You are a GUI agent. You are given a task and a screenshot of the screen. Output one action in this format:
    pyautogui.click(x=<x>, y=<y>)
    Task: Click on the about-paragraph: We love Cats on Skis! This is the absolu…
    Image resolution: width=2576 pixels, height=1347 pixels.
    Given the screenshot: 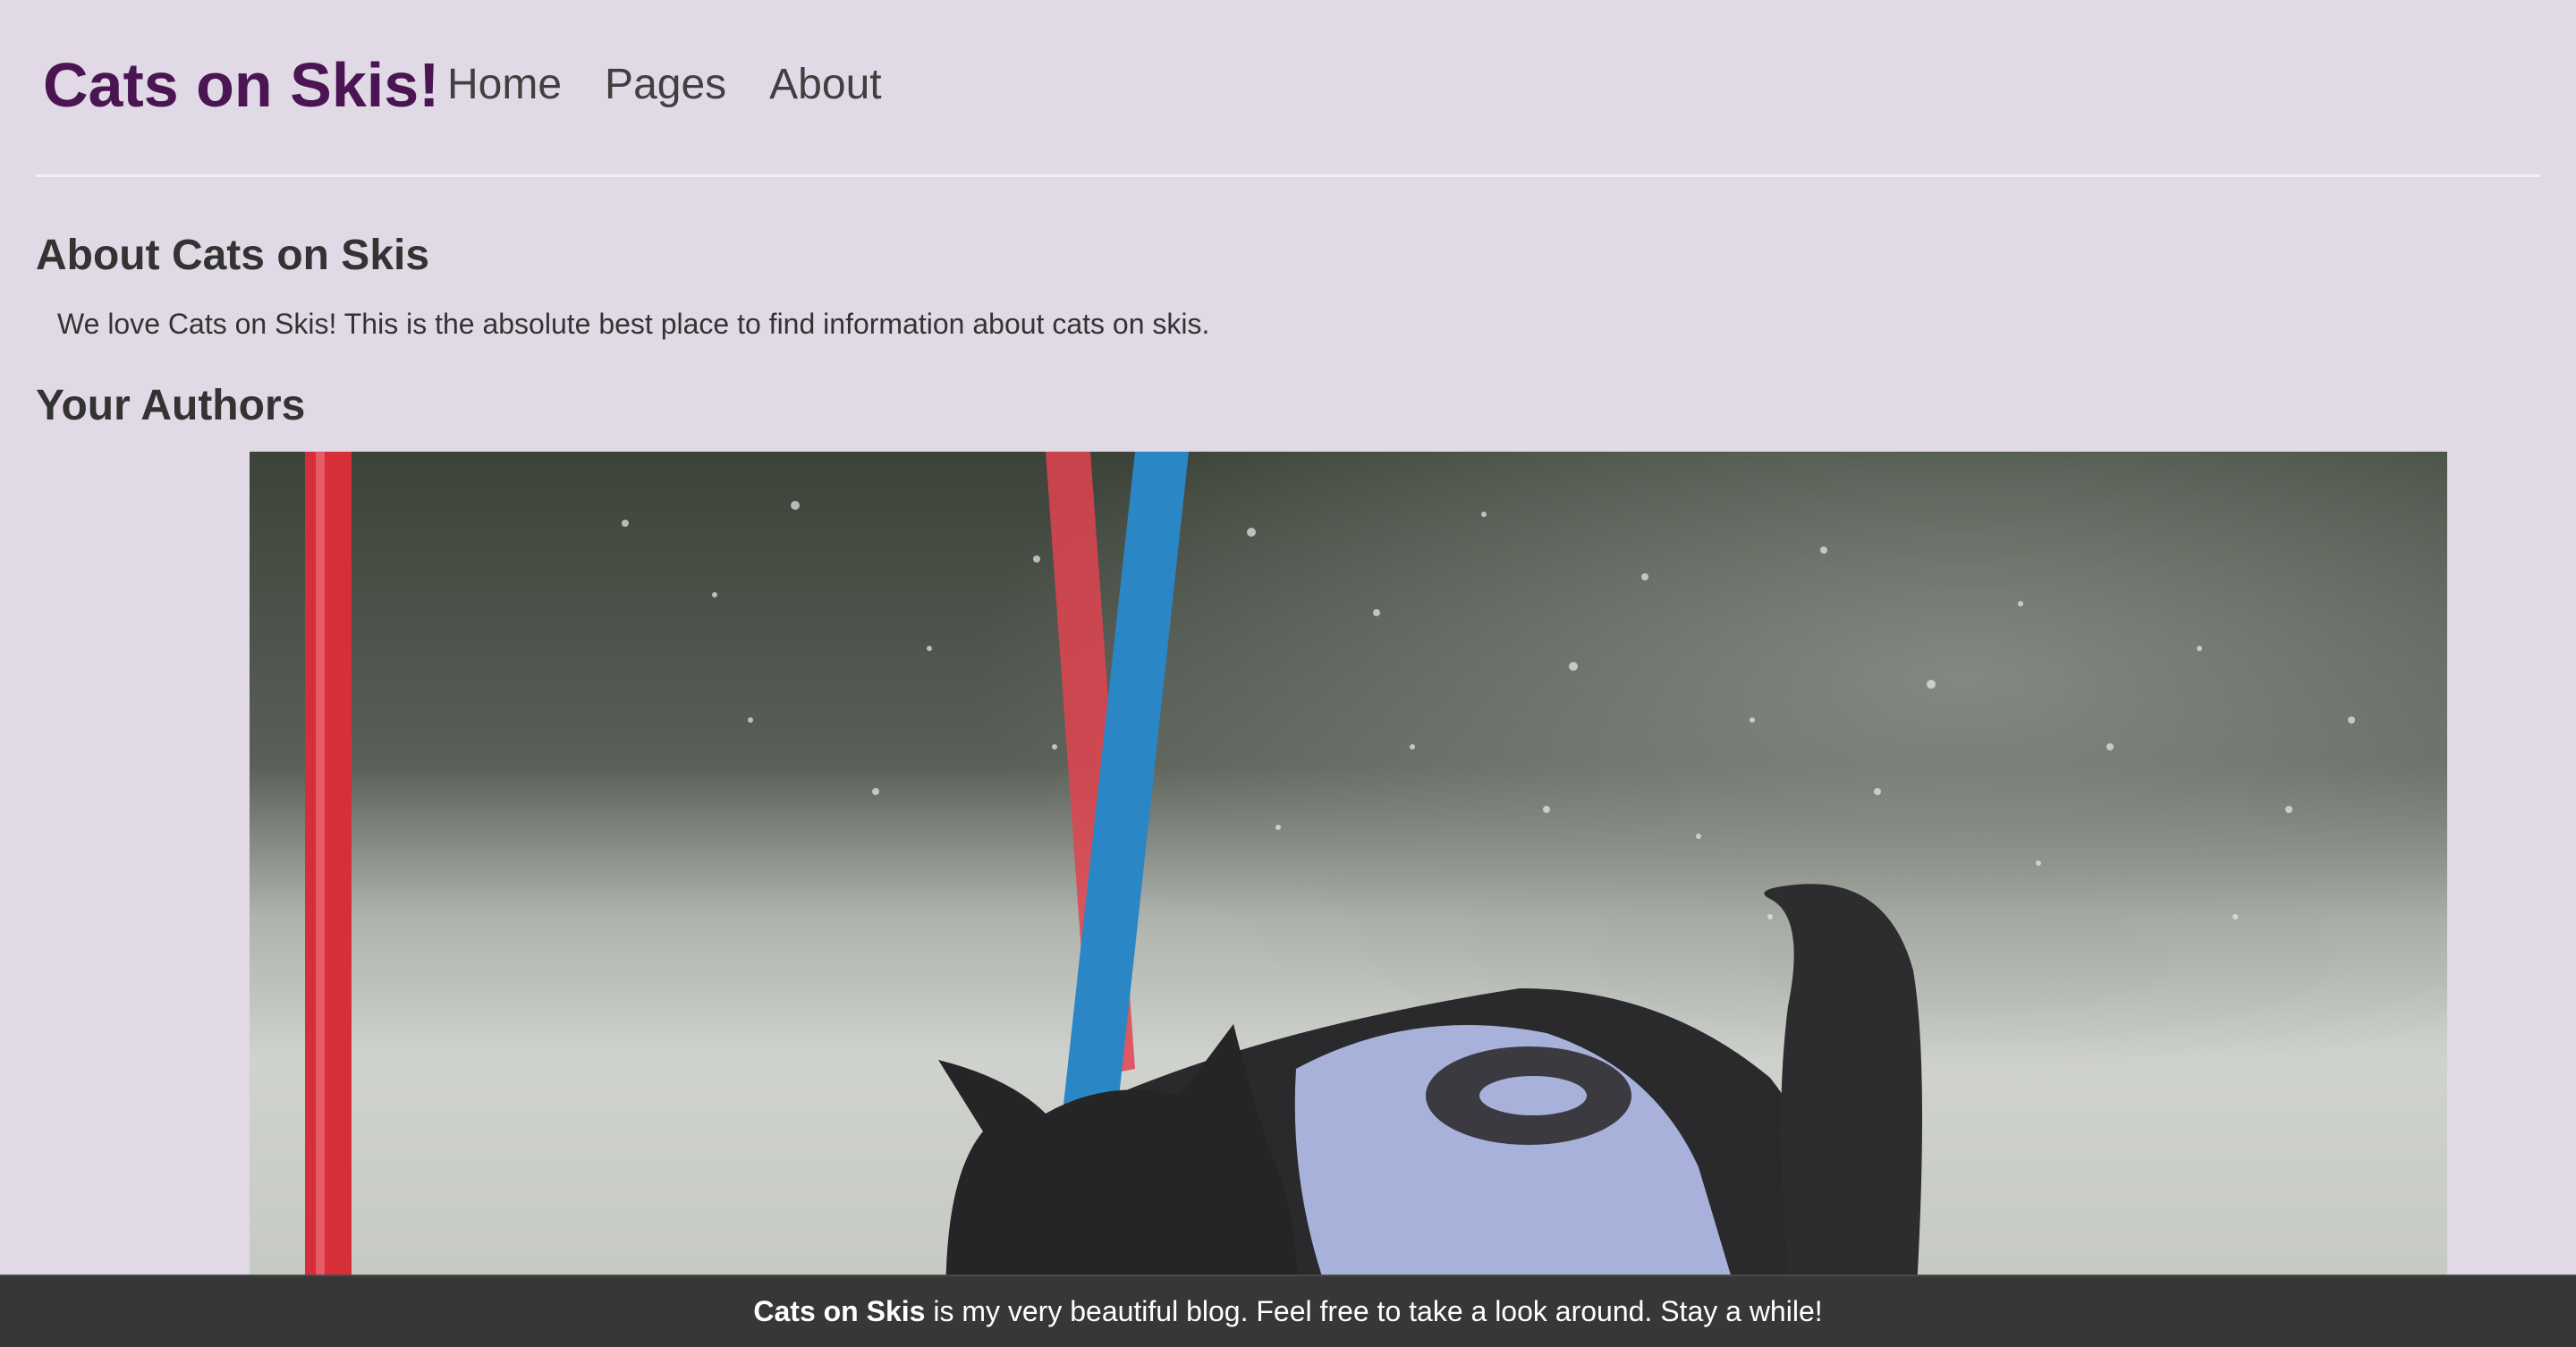 What is the action you would take?
    pyautogui.click(x=633, y=324)
    